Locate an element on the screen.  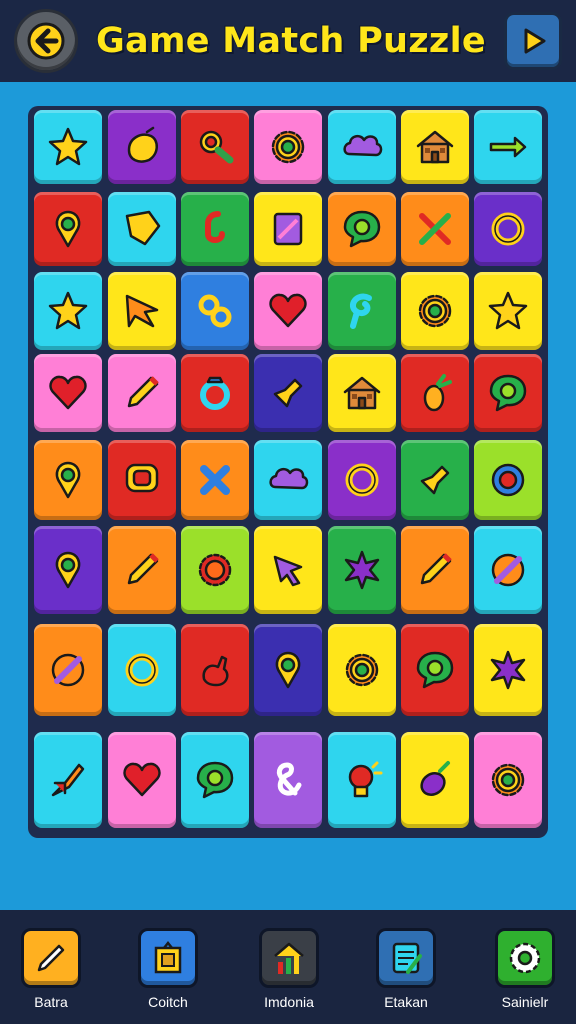
tile-r4-c5 is located at coordinates (362, 393).